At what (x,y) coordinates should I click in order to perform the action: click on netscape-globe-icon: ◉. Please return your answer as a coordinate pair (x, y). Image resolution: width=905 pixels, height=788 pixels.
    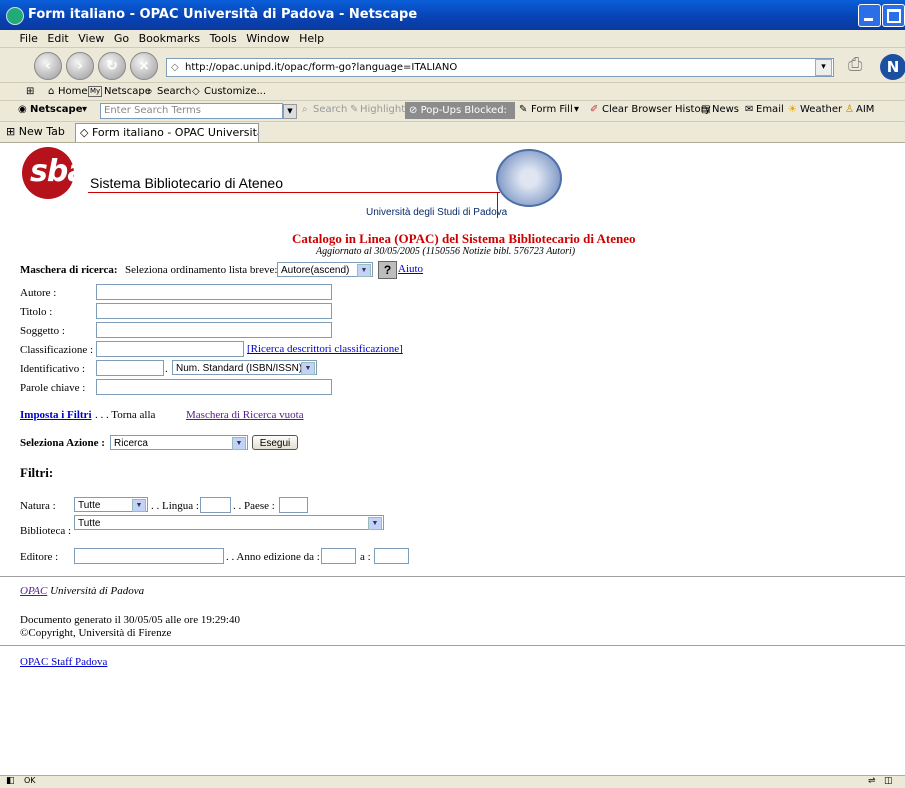
    Looking at the image, I should click on (22, 109).